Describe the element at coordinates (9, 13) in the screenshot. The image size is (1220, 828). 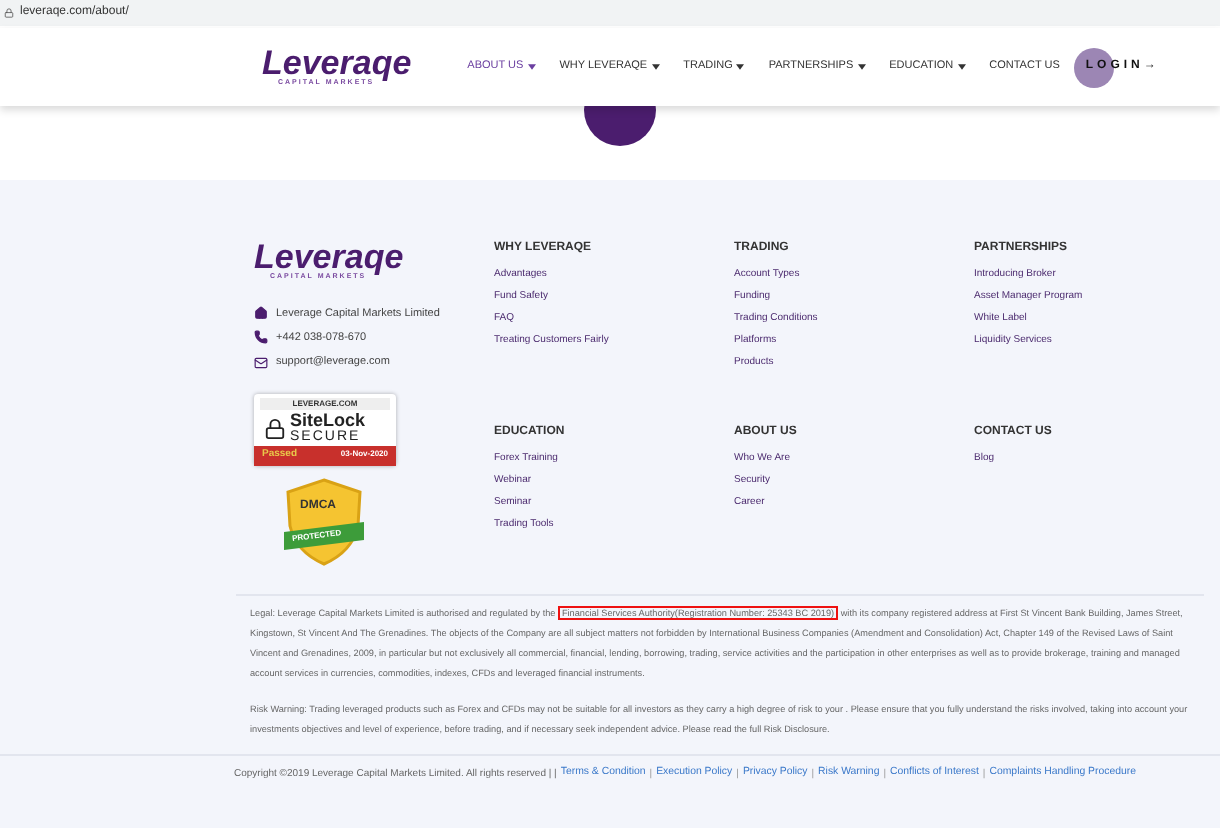
I see `lock-icon` at that location.